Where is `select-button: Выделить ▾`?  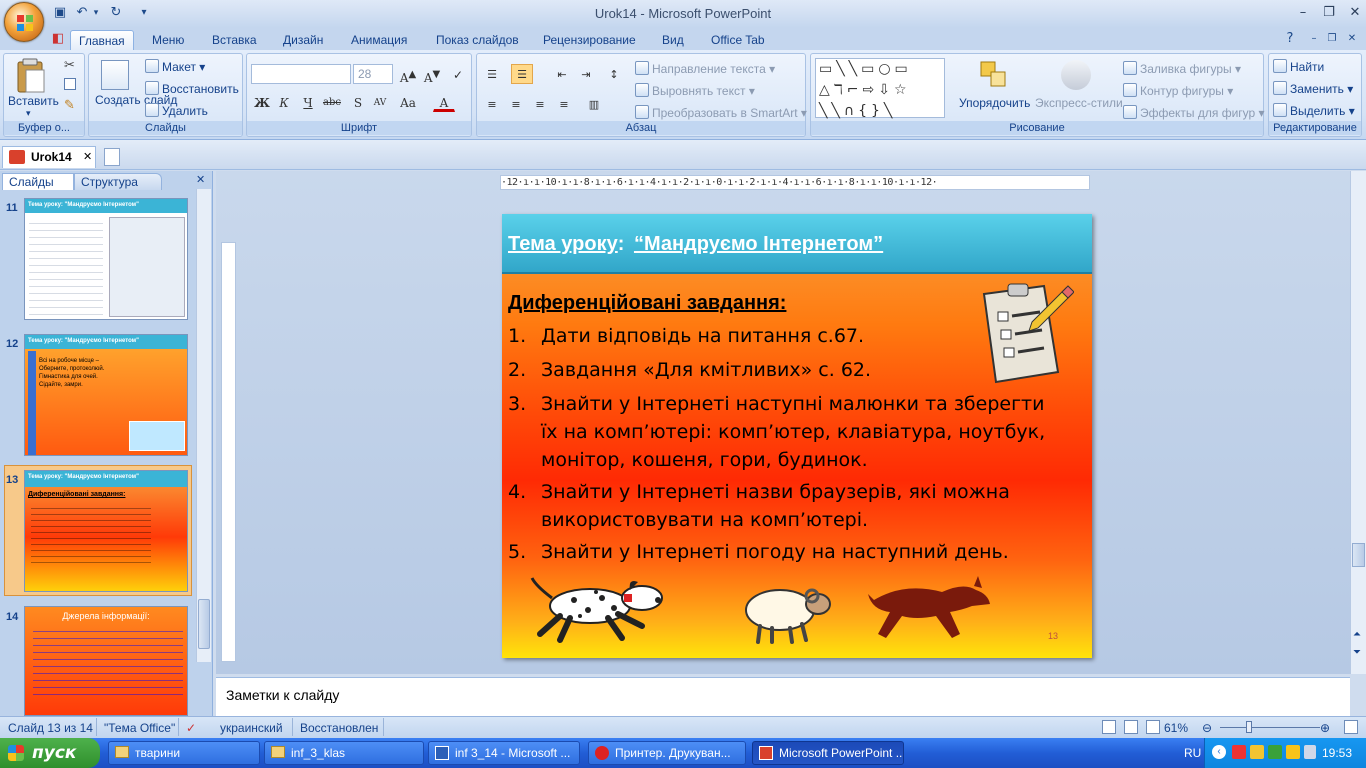 select-button: Выделить ▾ is located at coordinates (1314, 110).